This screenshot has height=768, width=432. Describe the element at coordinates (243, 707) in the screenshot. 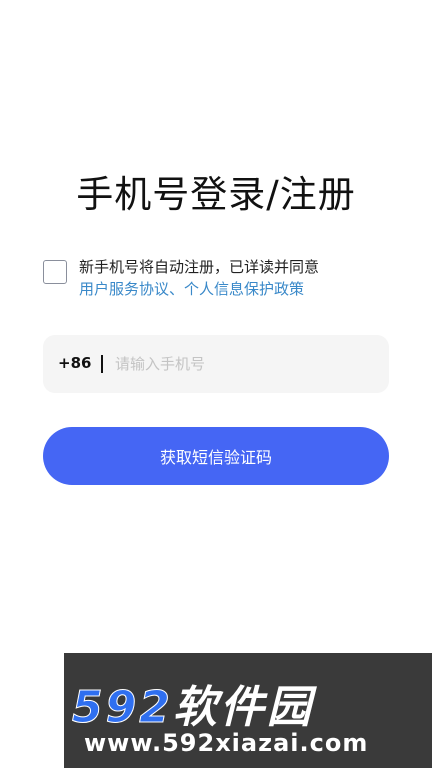

I see `watermark-logo-text: 软件园` at that location.